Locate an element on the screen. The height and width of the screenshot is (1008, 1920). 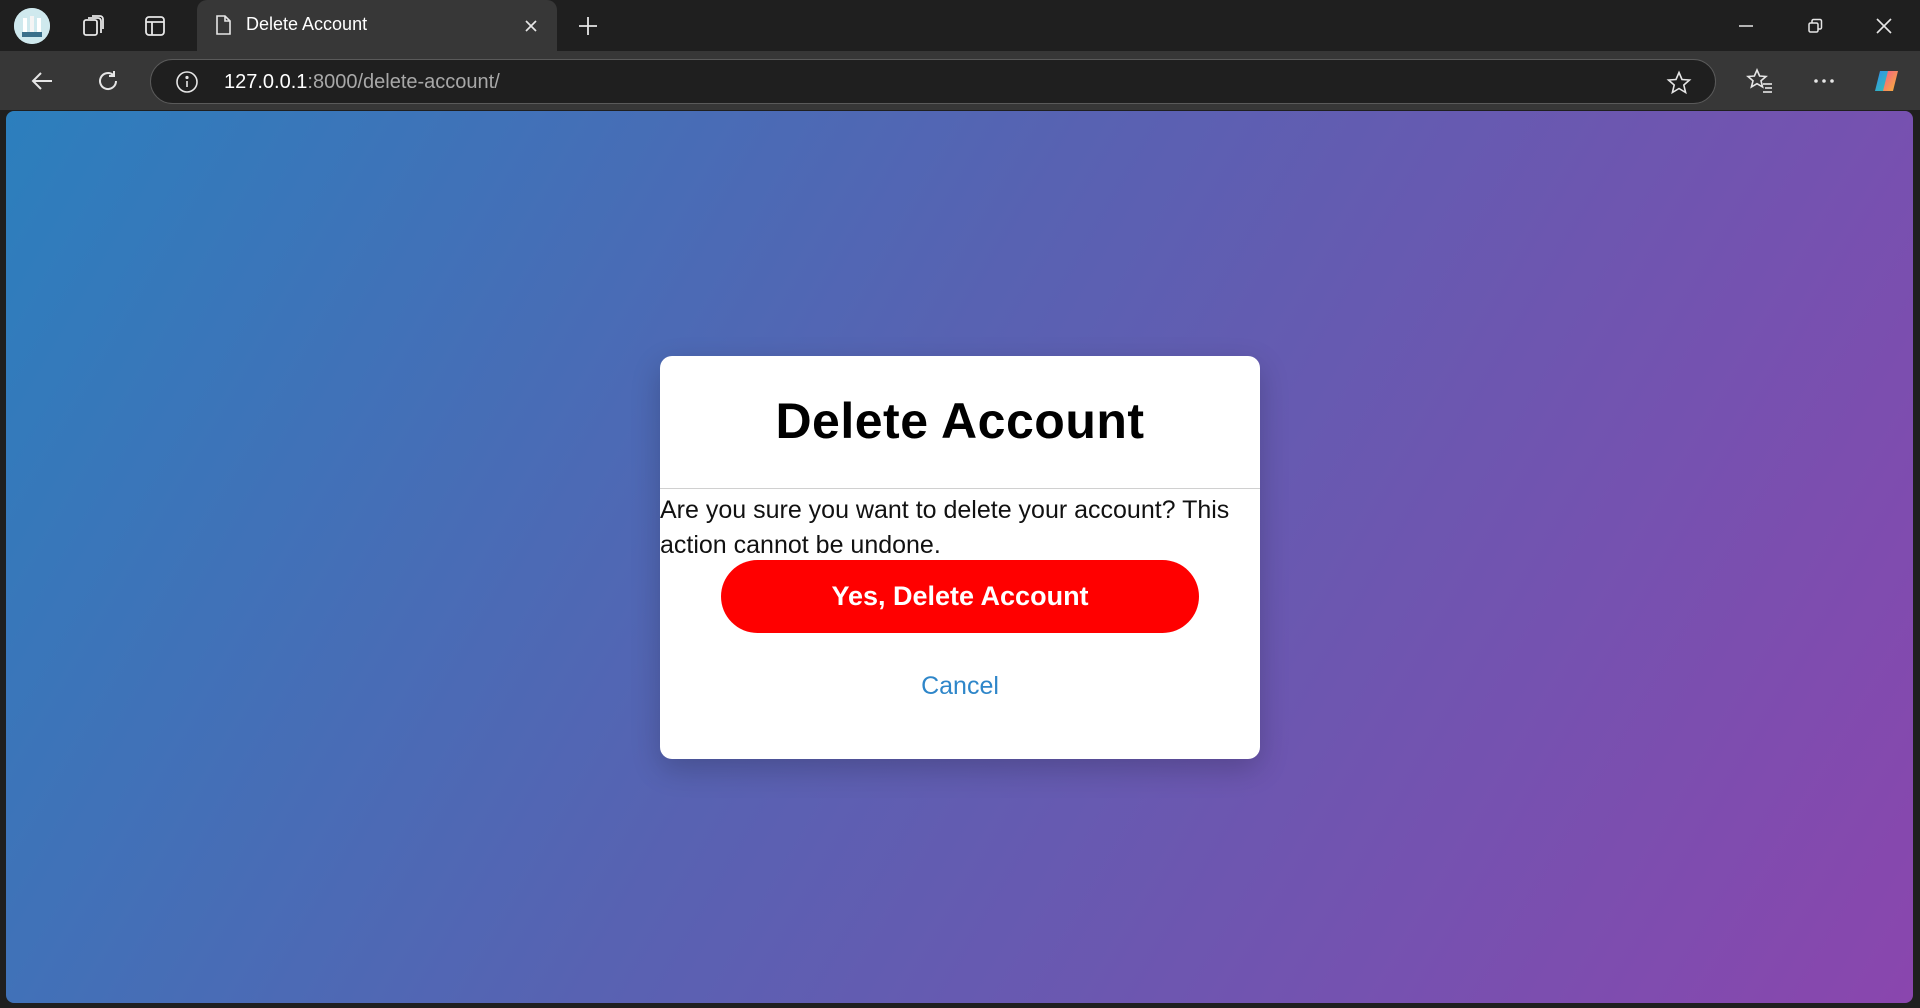
url-path: :8000/delete-account/ is located at coordinates (403, 82).